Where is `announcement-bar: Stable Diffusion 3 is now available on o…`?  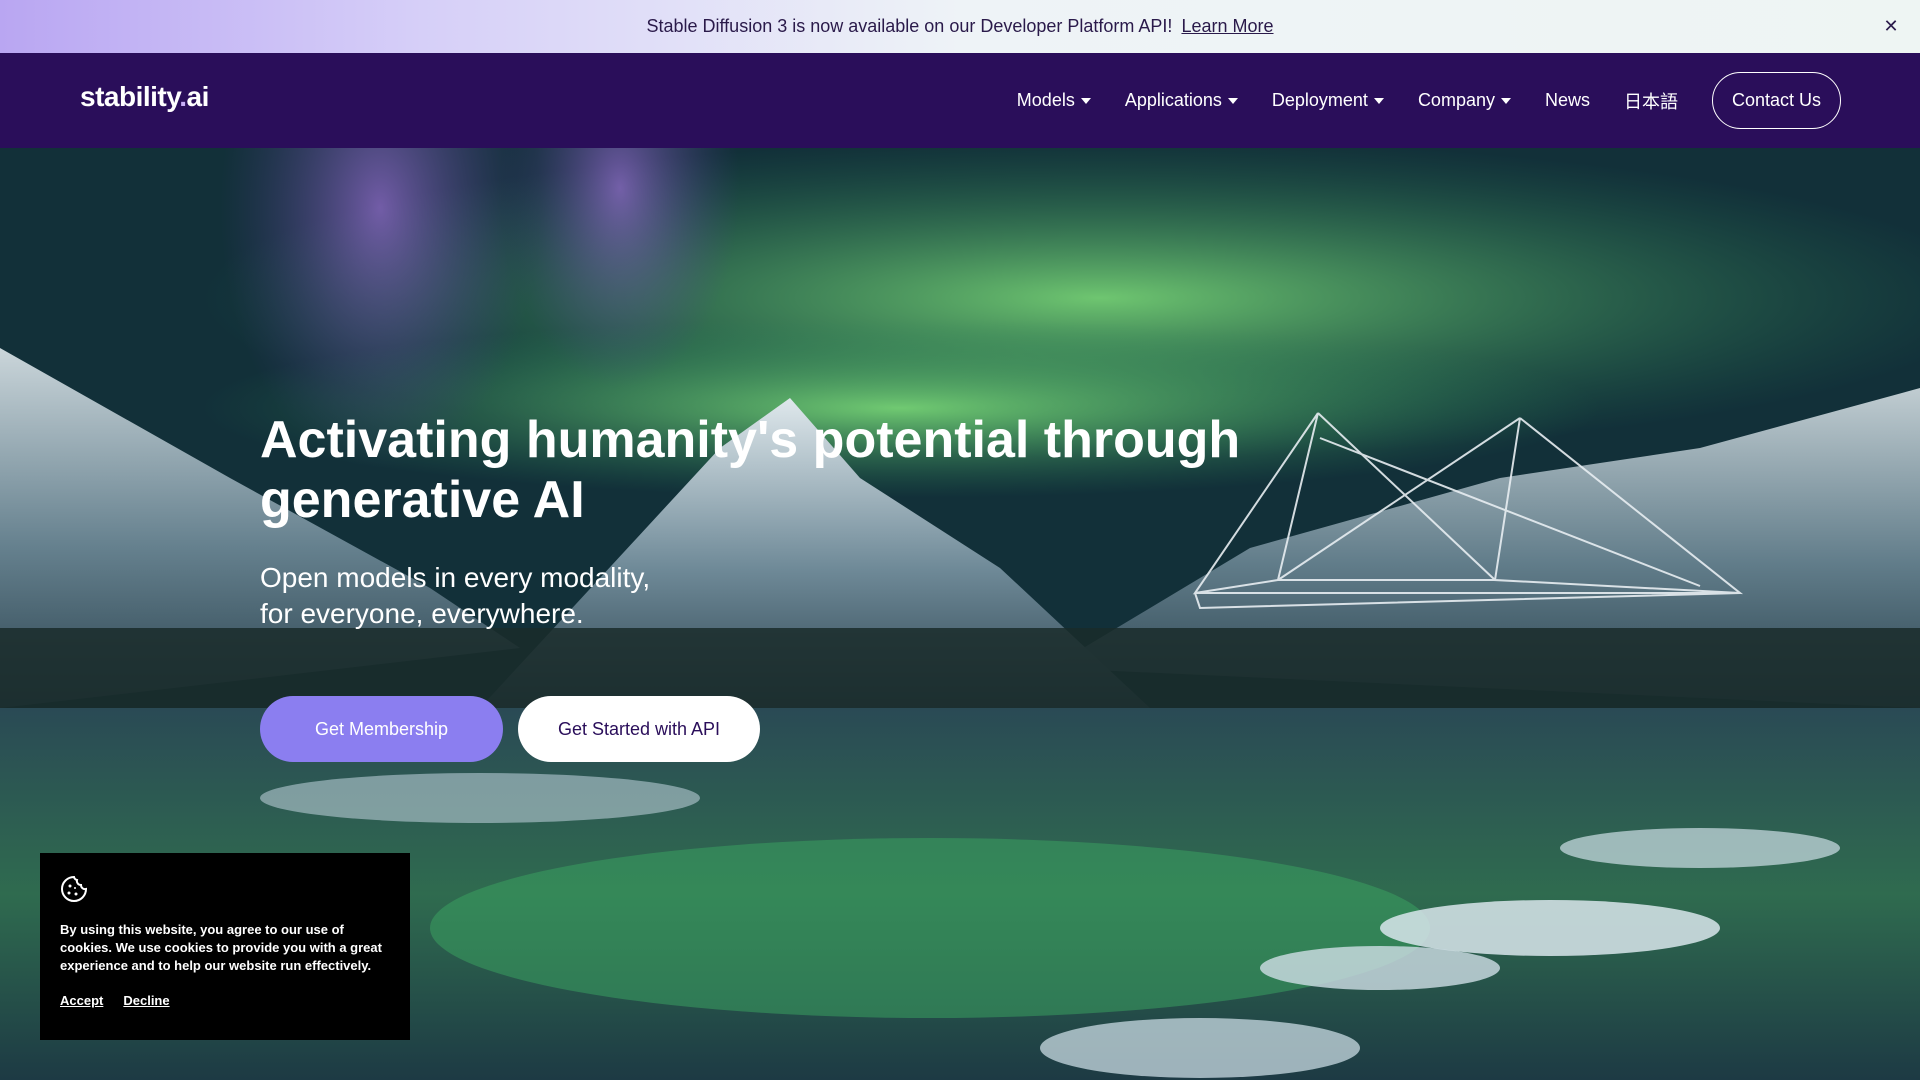 announcement-bar: Stable Diffusion 3 is now available on o… is located at coordinates (960, 26).